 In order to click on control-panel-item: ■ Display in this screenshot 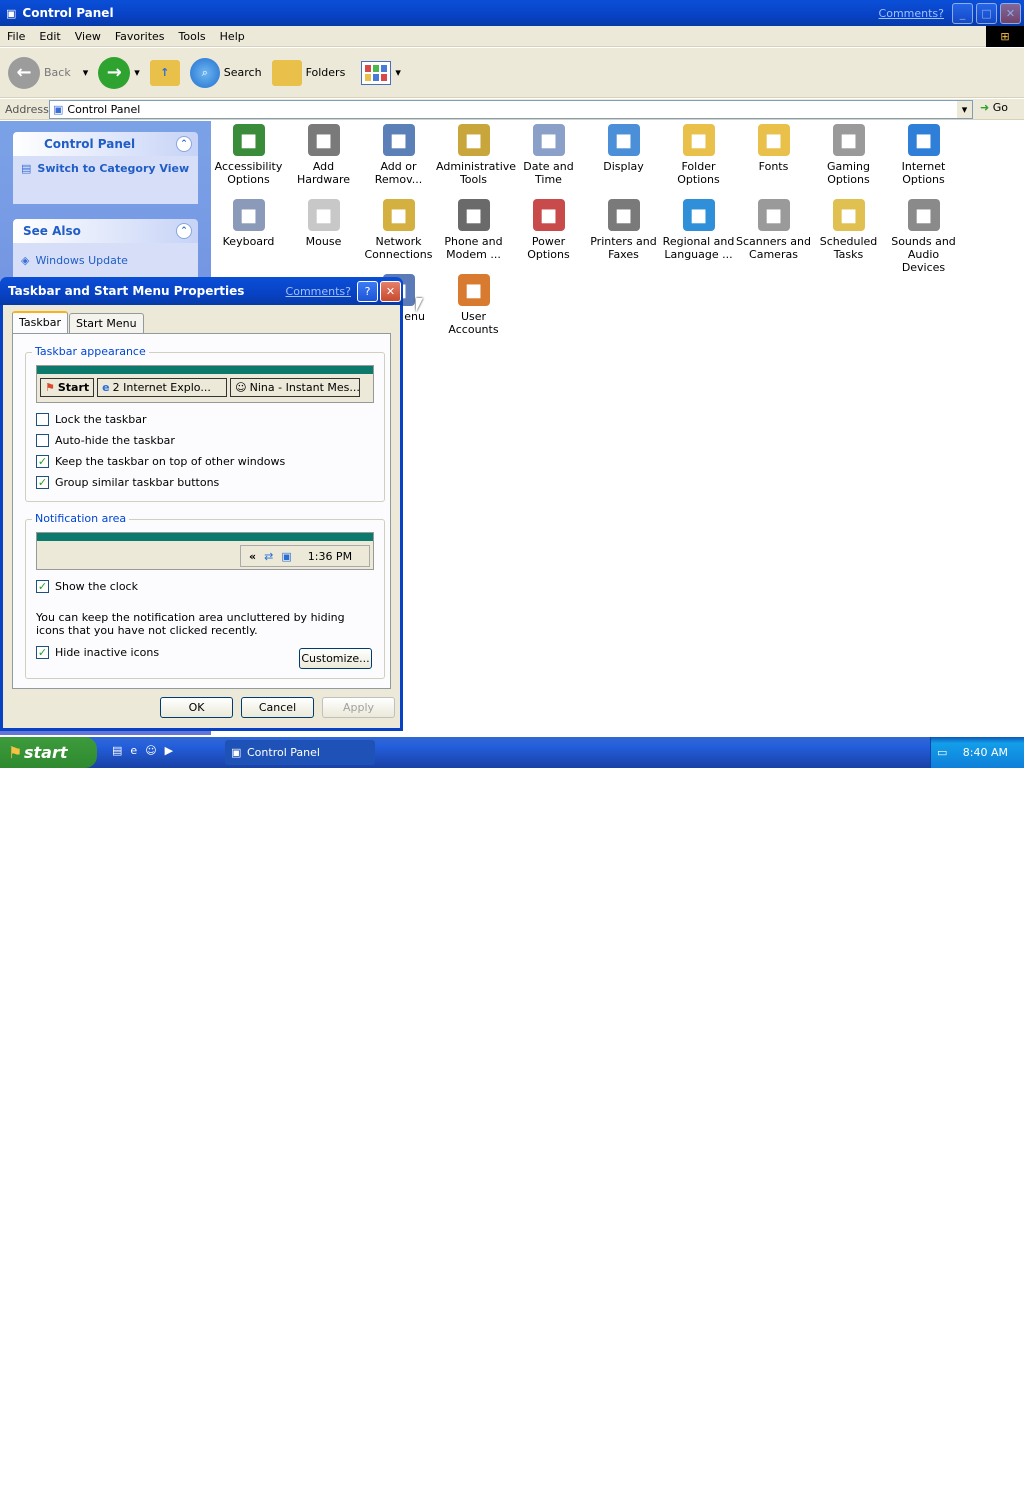, I will do `click(623, 148)`.